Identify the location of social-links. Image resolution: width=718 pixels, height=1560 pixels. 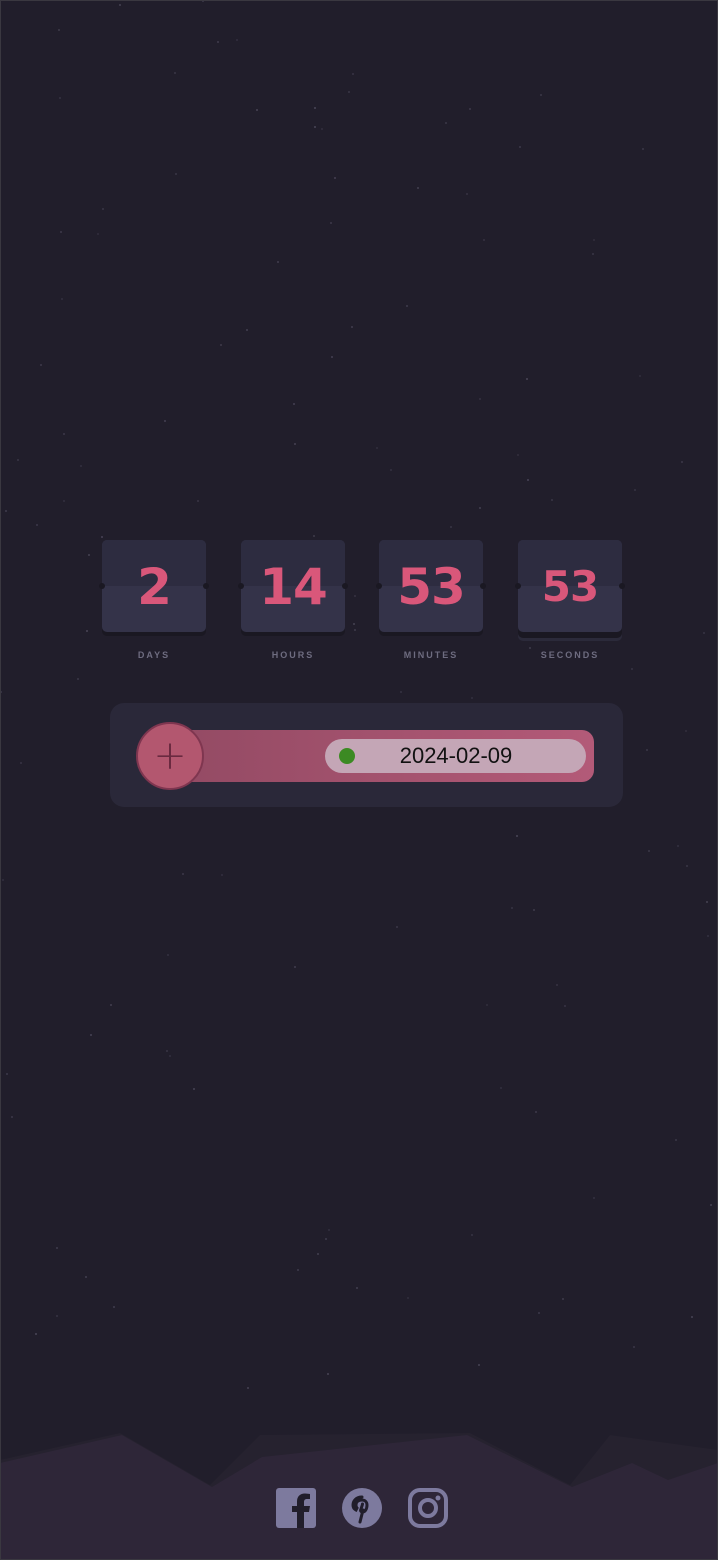
(362, 1508).